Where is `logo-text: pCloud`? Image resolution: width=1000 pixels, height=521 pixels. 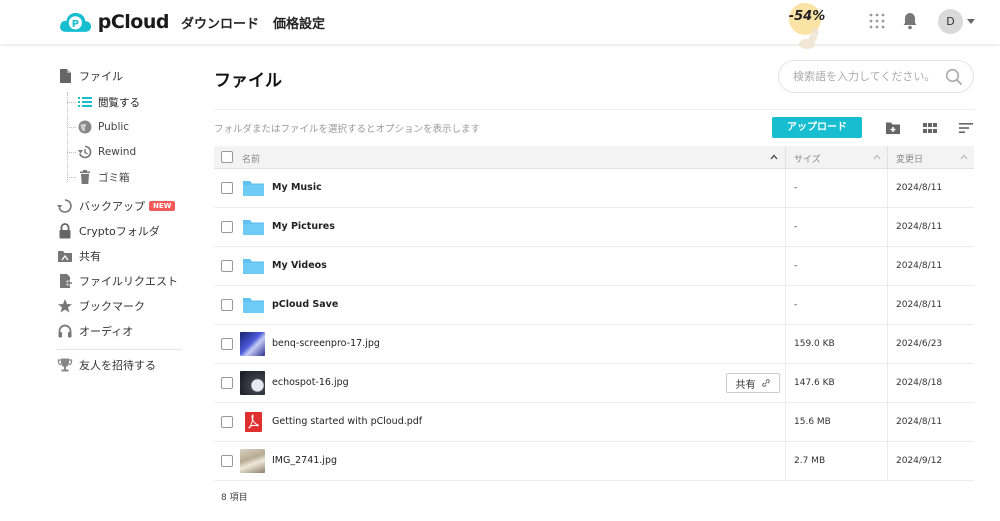 logo-text: pCloud is located at coordinates (133, 22).